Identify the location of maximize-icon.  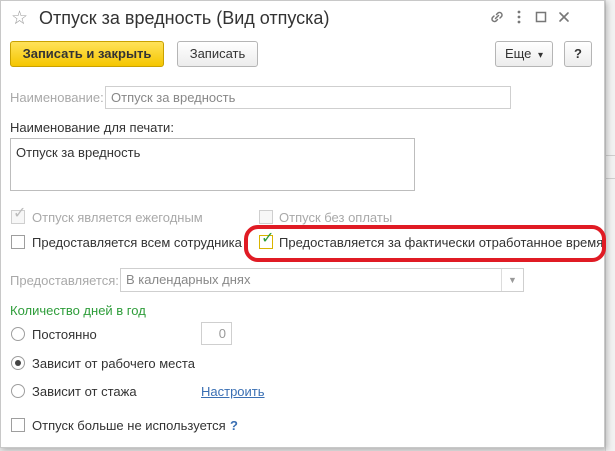
(541, 18).